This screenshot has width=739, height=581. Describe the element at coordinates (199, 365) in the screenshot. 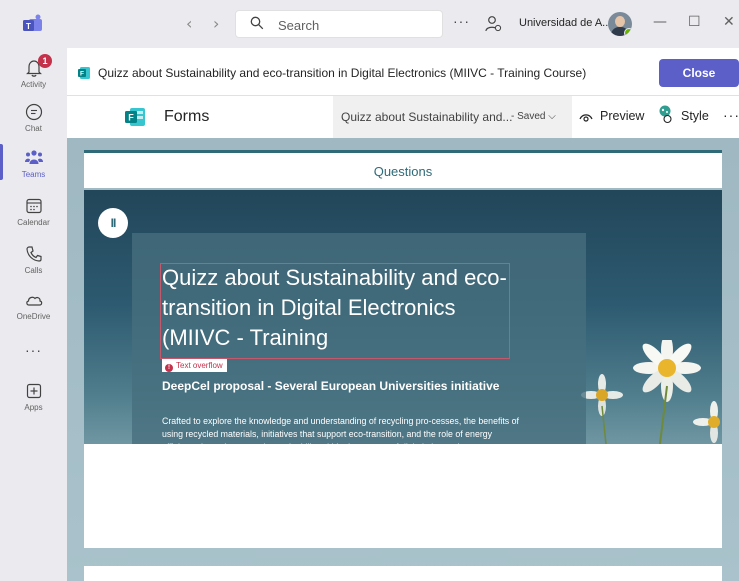

I see `overflow-label: Text overflow` at that location.